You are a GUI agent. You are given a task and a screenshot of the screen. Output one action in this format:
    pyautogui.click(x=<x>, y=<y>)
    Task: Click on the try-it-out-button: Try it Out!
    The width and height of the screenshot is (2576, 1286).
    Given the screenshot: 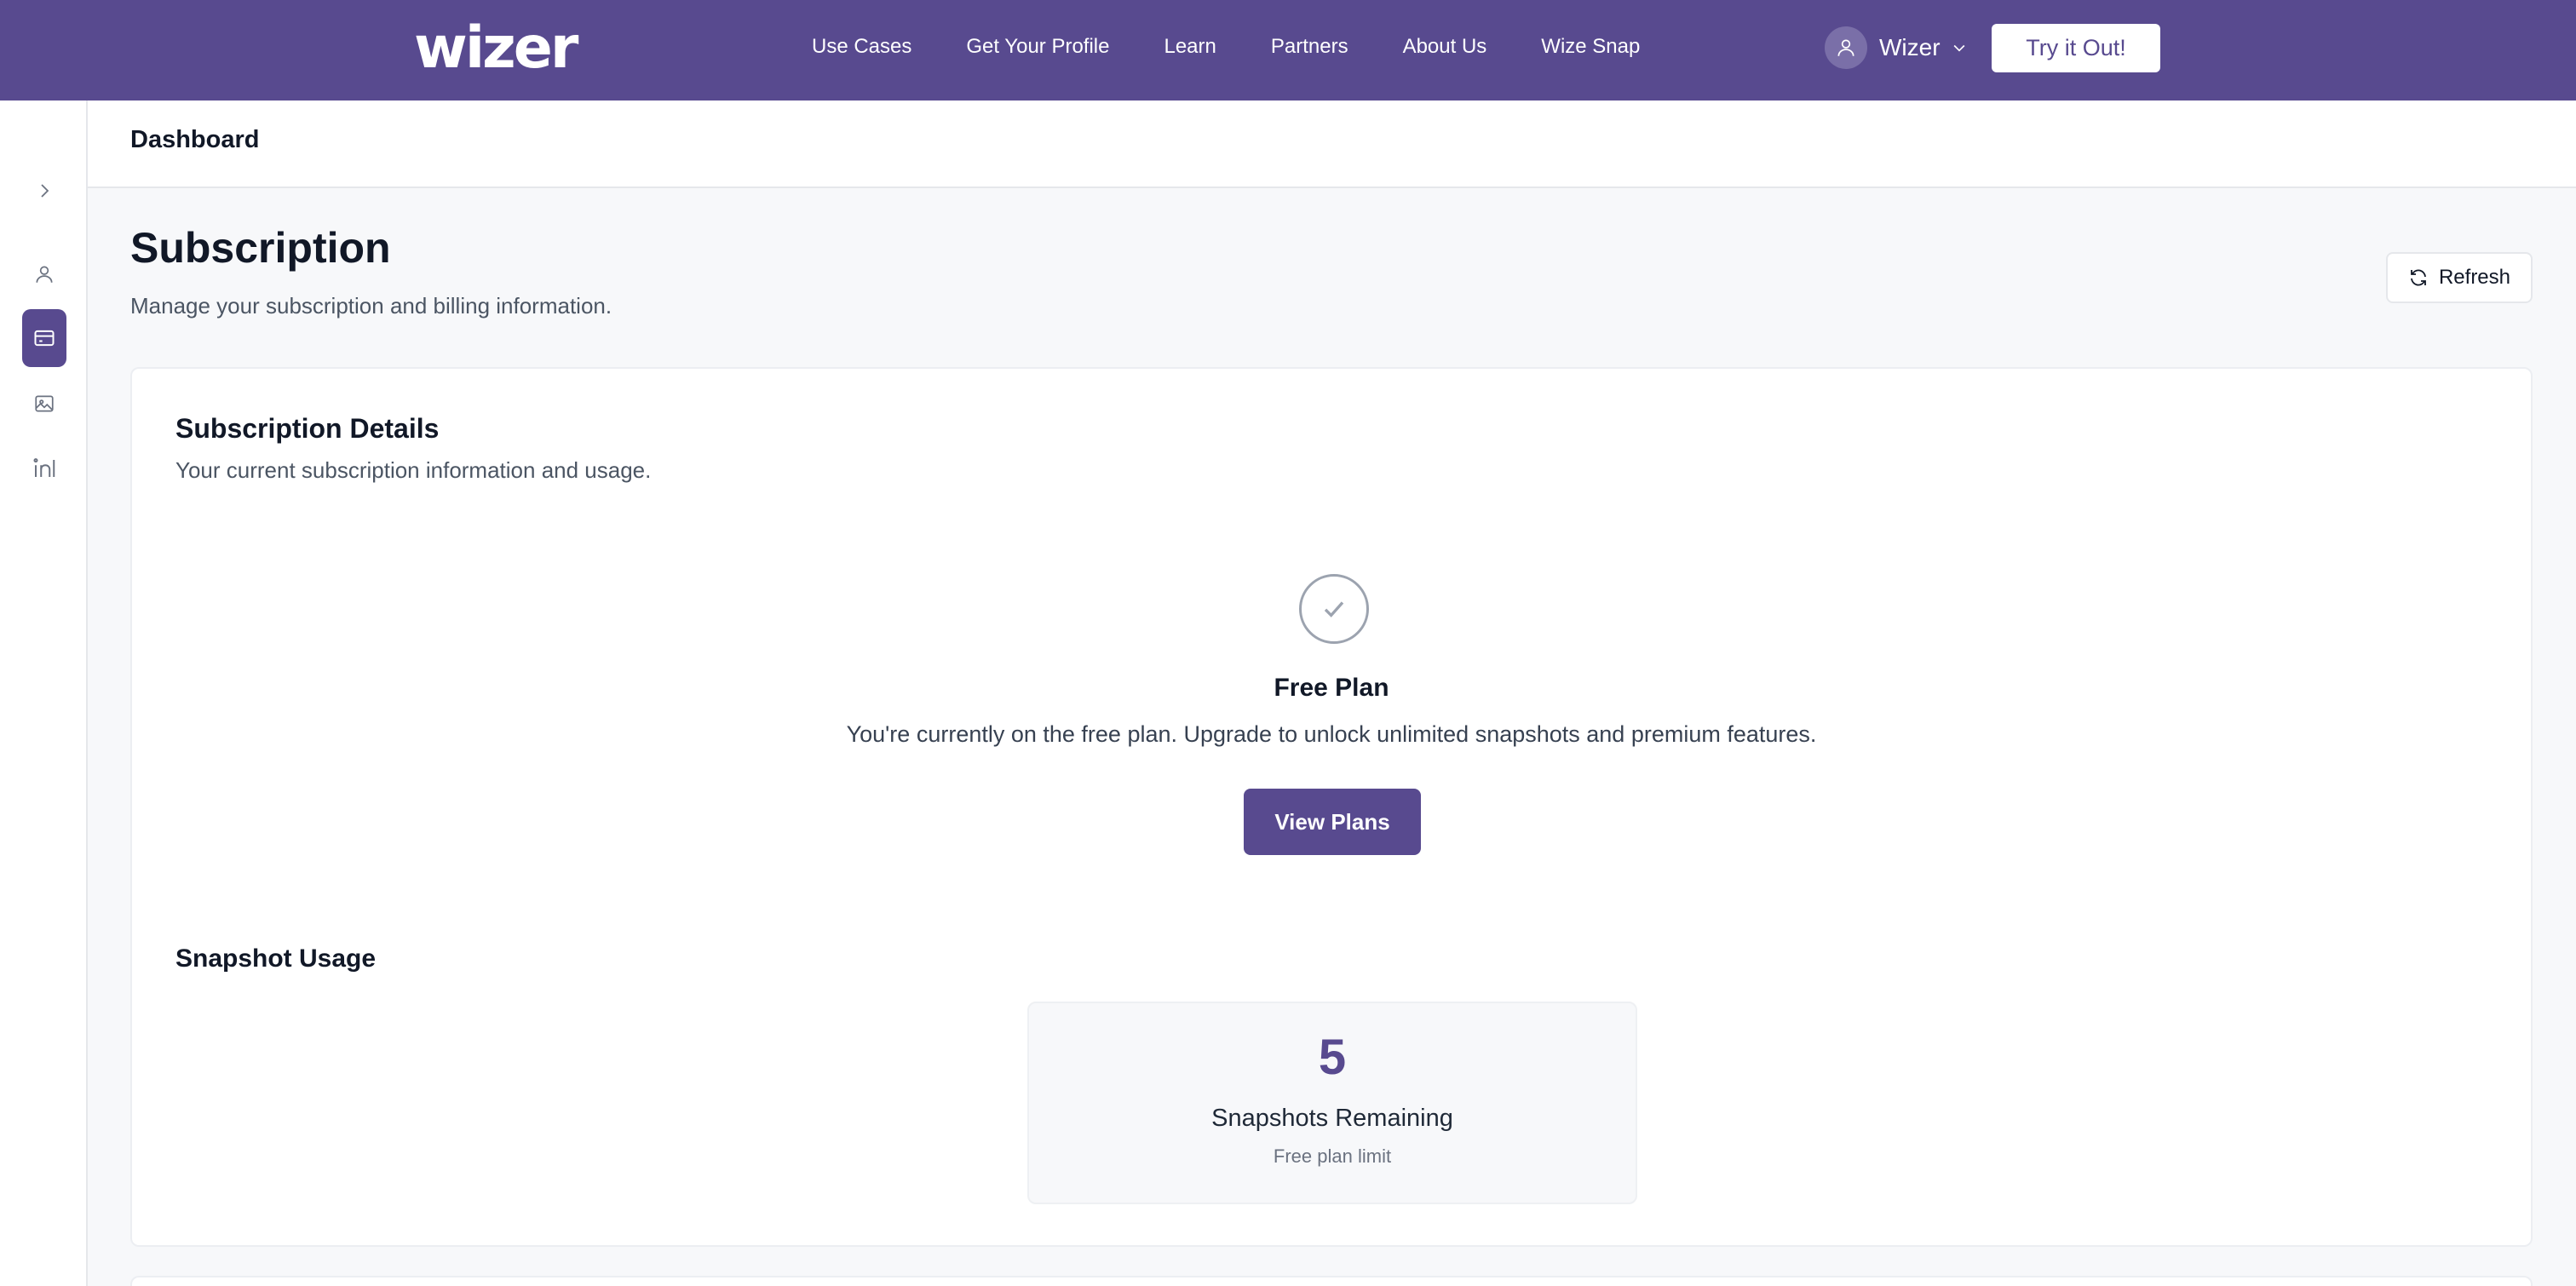 What is the action you would take?
    pyautogui.click(x=2076, y=48)
    